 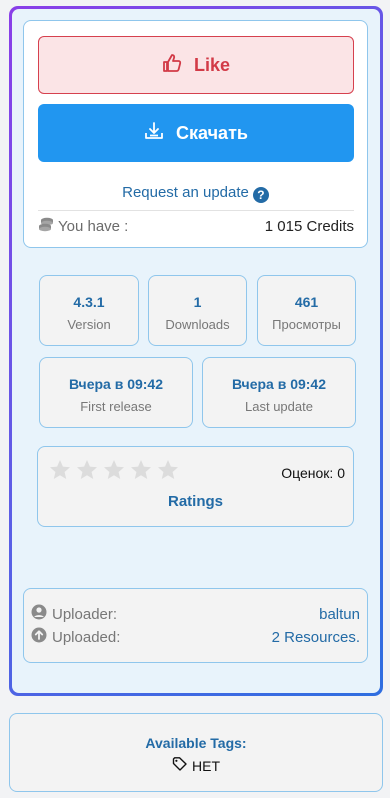 What do you see at coordinates (196, 743) in the screenshot?
I see `tags-title: Available Tags:` at bounding box center [196, 743].